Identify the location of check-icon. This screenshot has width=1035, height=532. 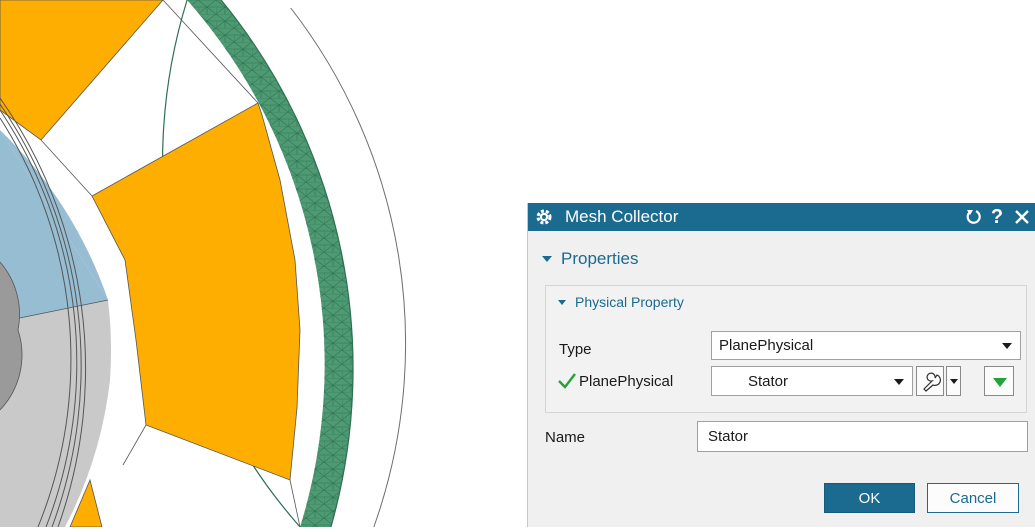
(567, 383).